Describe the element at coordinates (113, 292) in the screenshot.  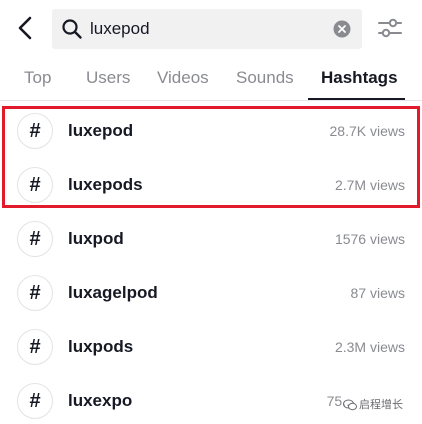
I see `hashtag-name: luxagelpod` at that location.